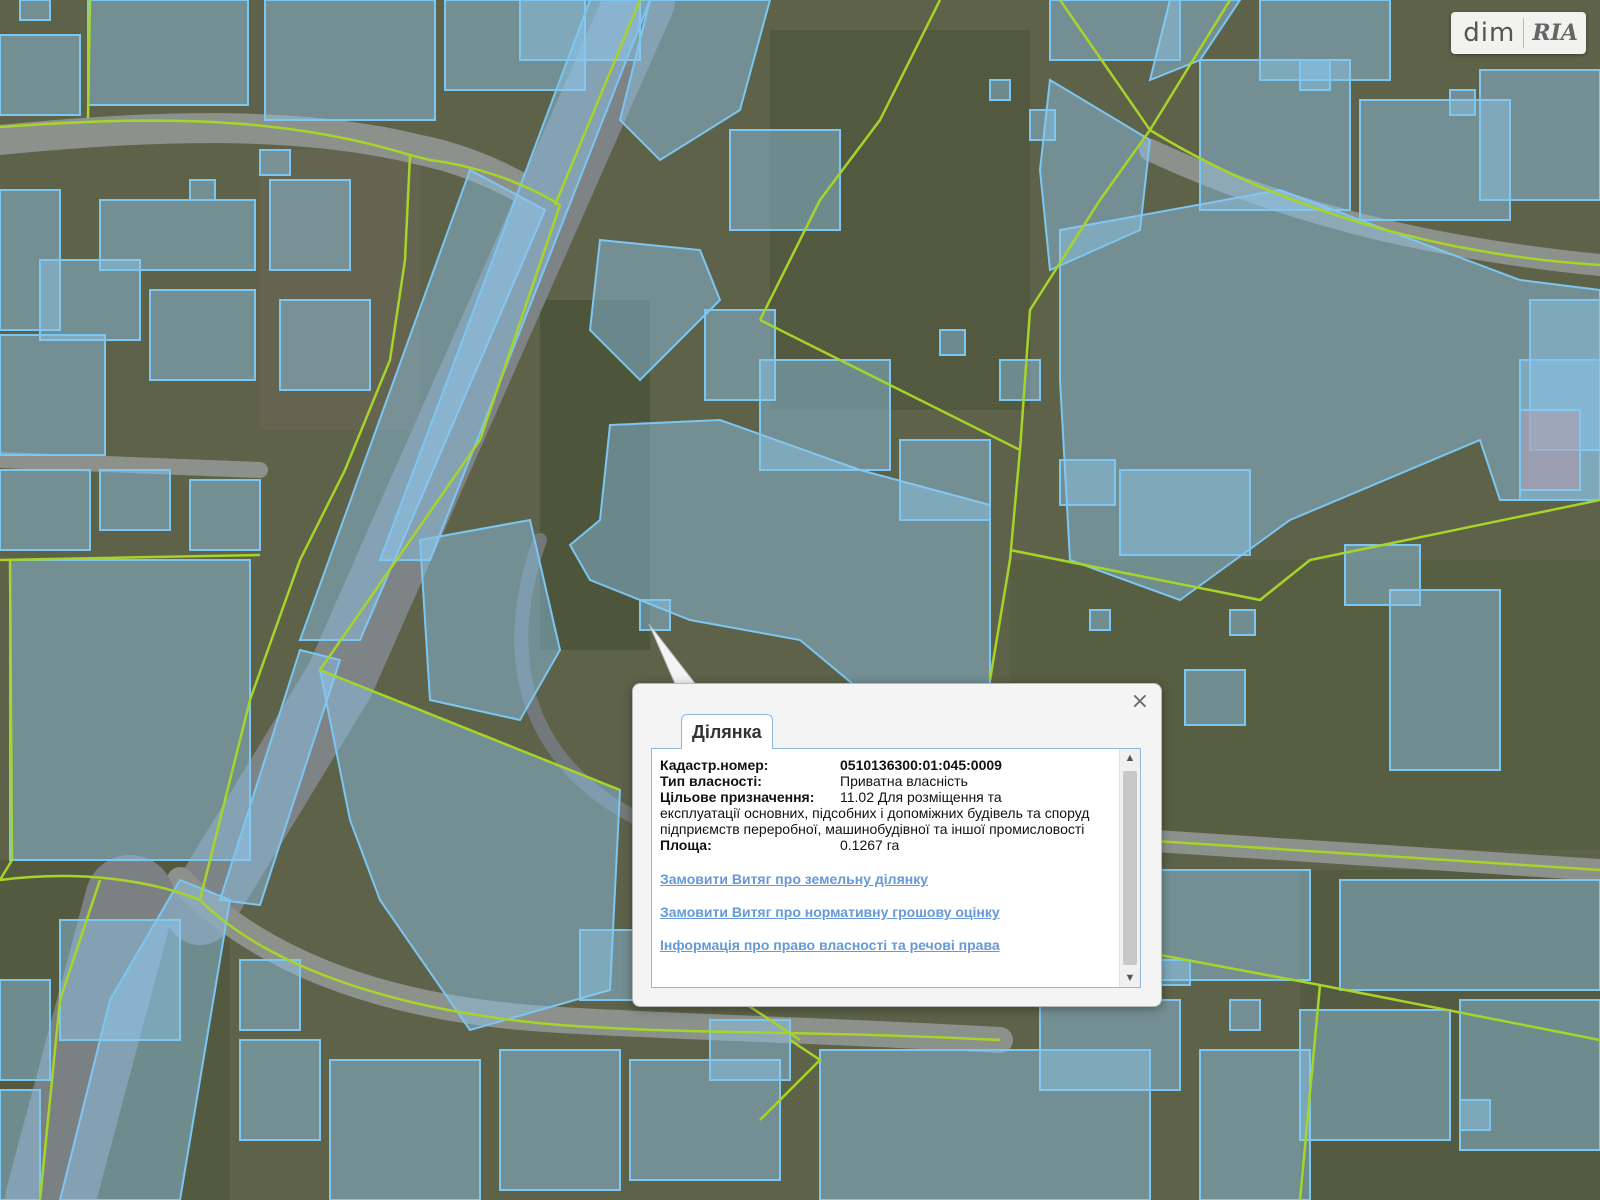  I want to click on ownership-row: Тип власності: Приватна власність, so click(885, 781).